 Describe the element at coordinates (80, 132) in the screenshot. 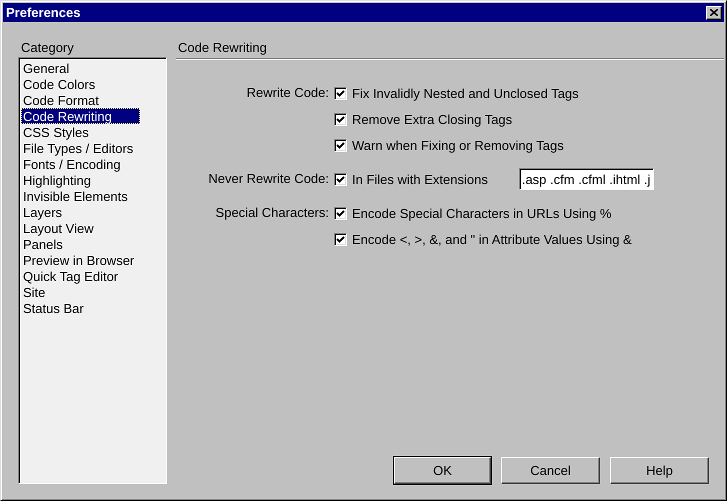

I see `list-item: CSS Styles` at that location.